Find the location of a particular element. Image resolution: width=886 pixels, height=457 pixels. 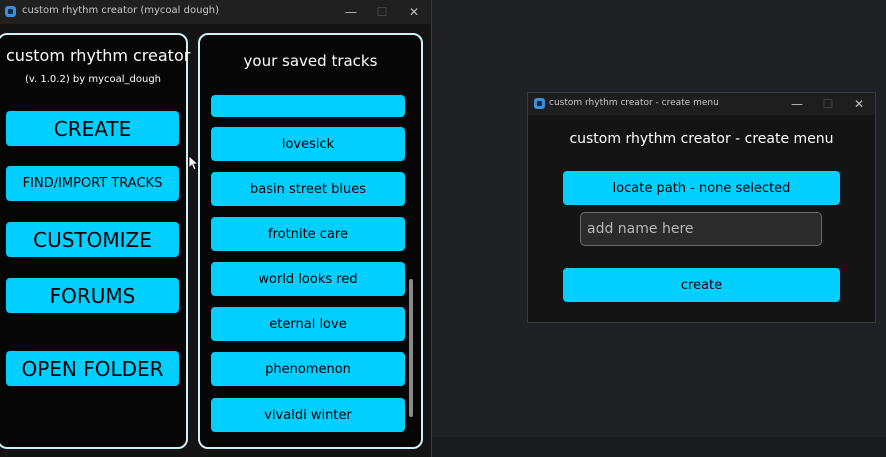

create-track-button: create is located at coordinates (701, 285).